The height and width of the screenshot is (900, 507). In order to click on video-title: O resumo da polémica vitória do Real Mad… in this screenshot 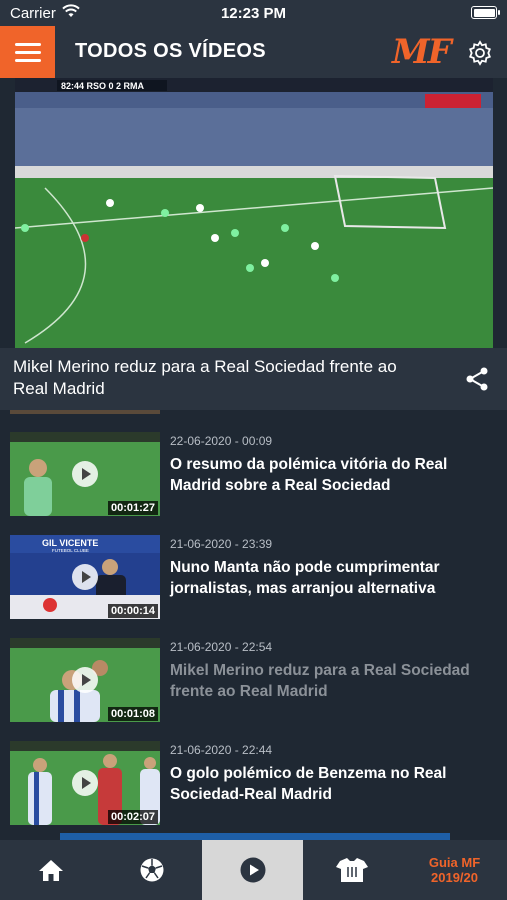, I will do `click(330, 475)`.